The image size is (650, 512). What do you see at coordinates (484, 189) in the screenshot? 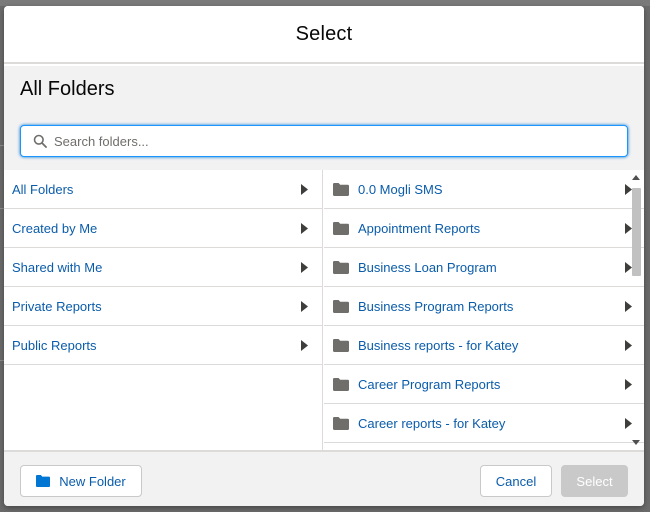
I see `folder-item: 0.0 Mogli SMS` at bounding box center [484, 189].